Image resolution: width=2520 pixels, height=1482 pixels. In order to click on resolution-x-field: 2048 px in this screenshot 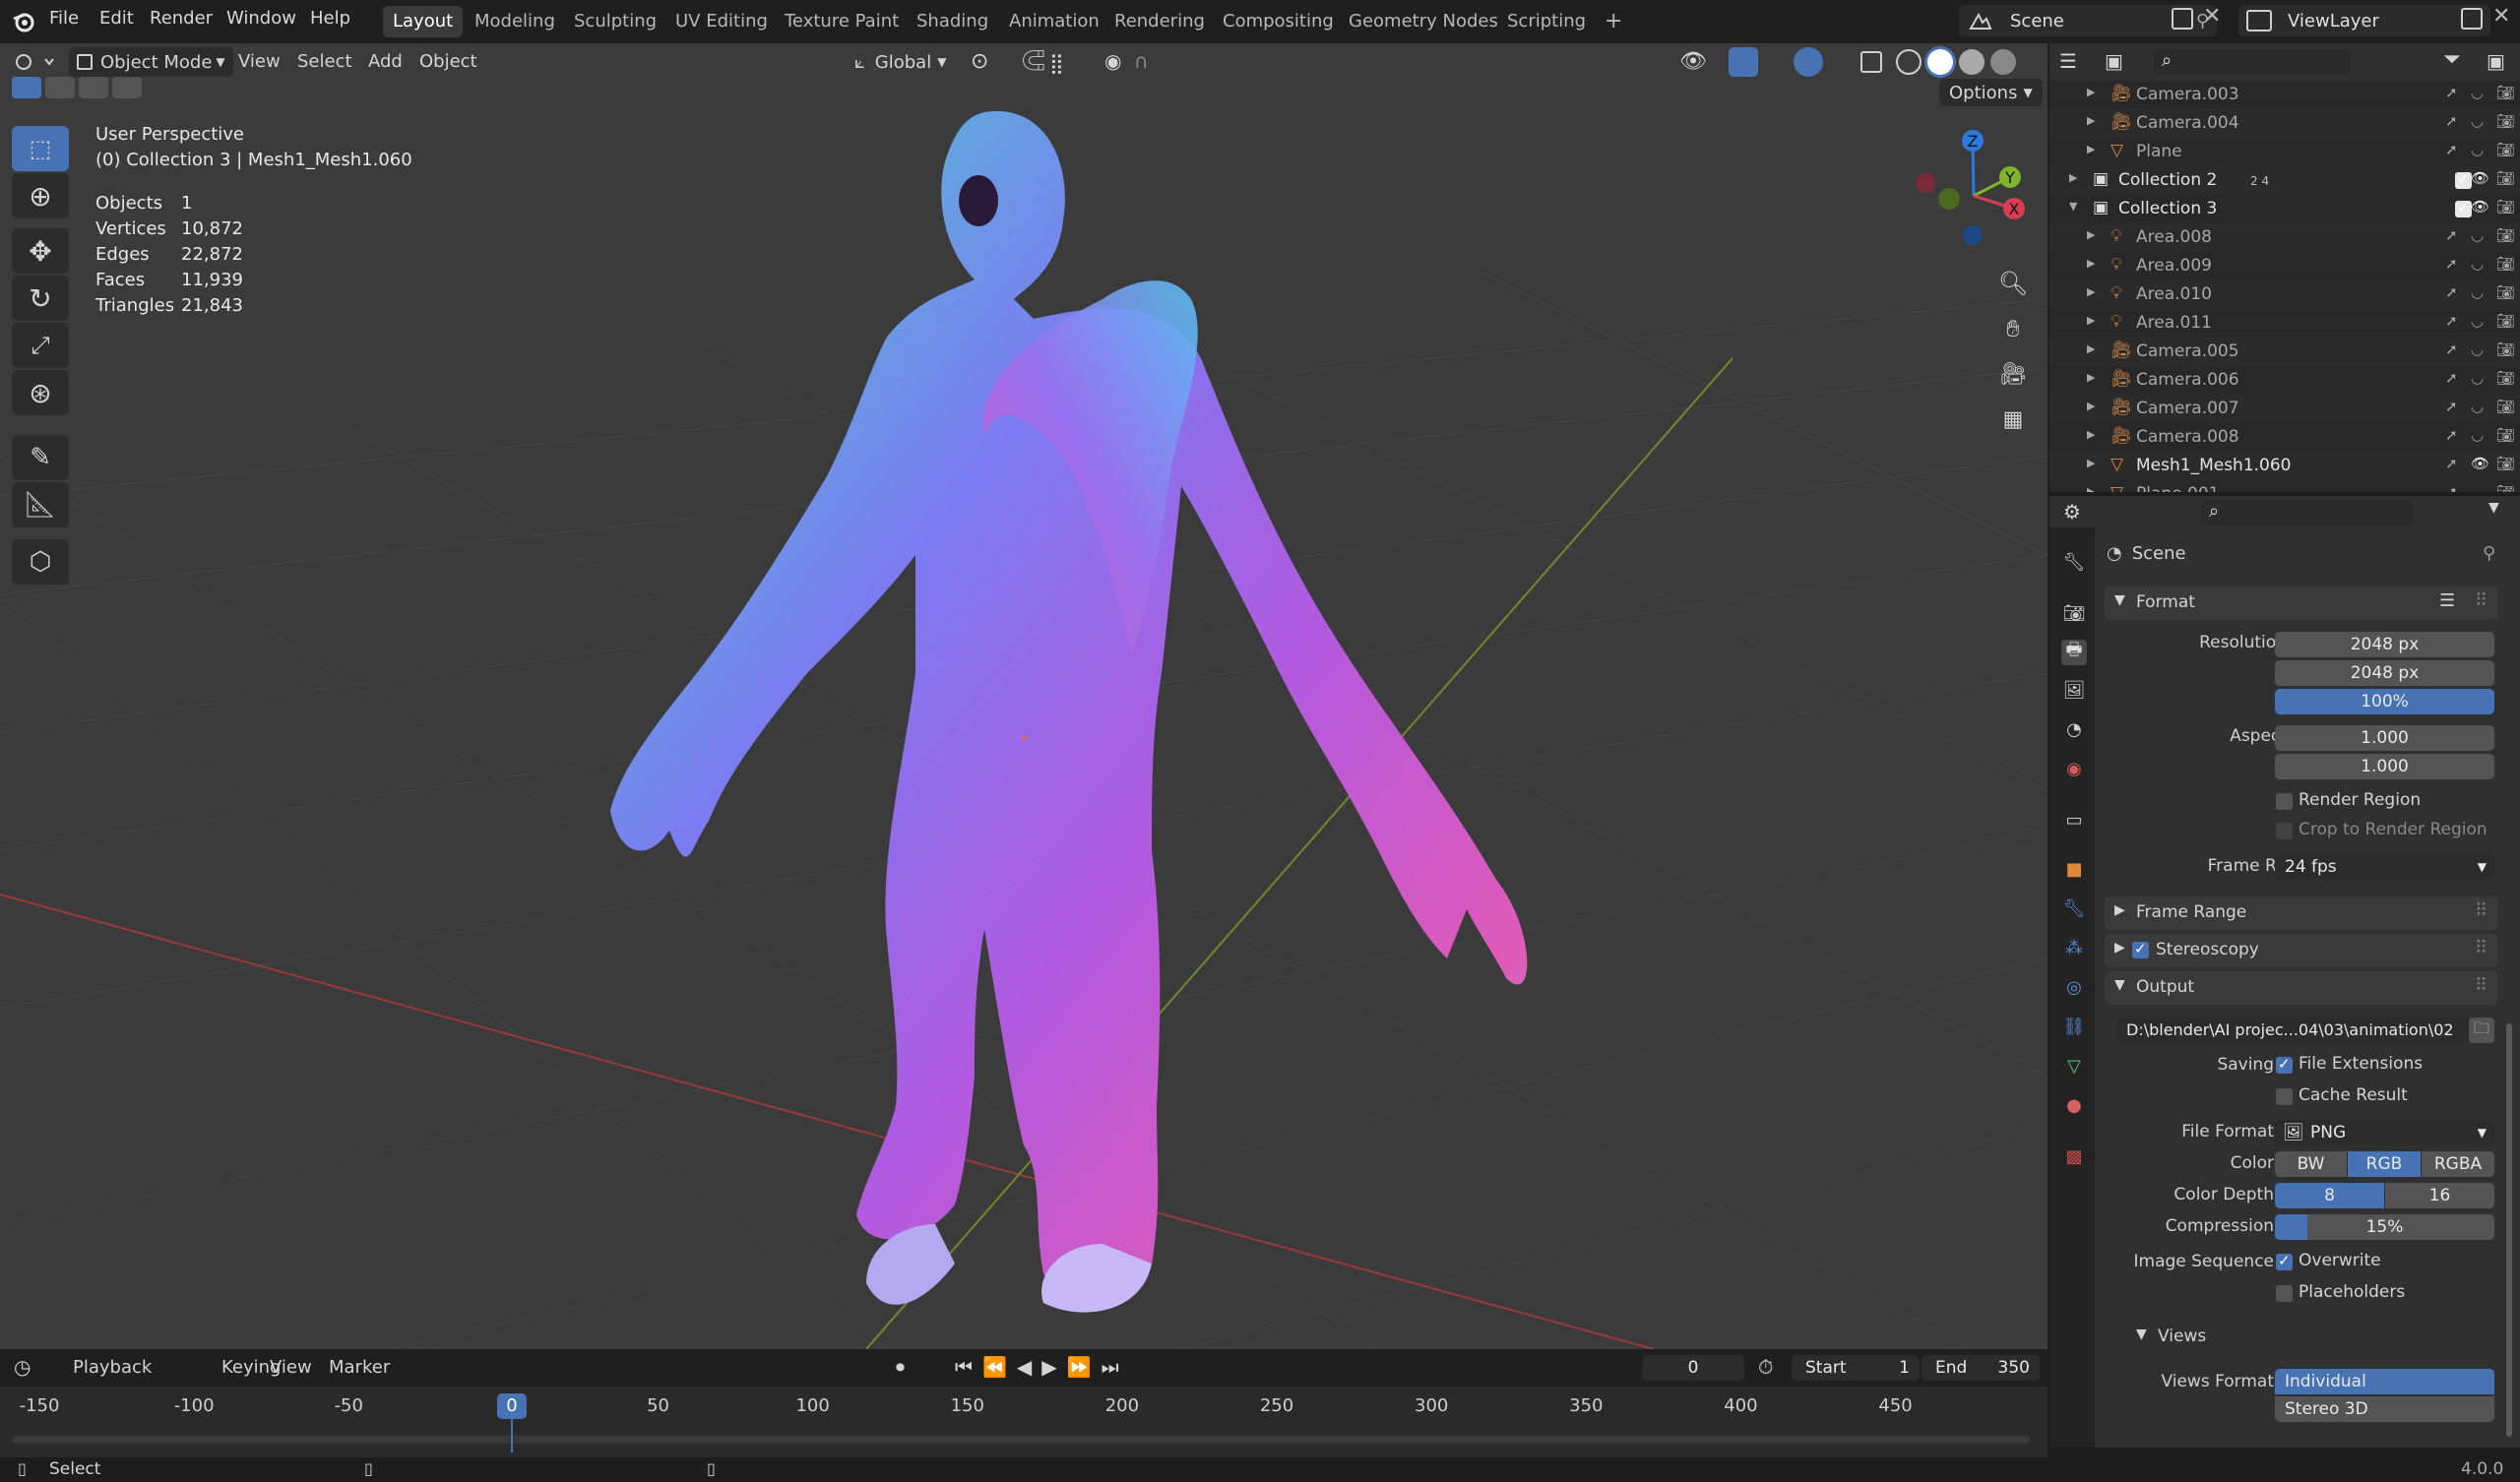, I will do `click(2384, 644)`.